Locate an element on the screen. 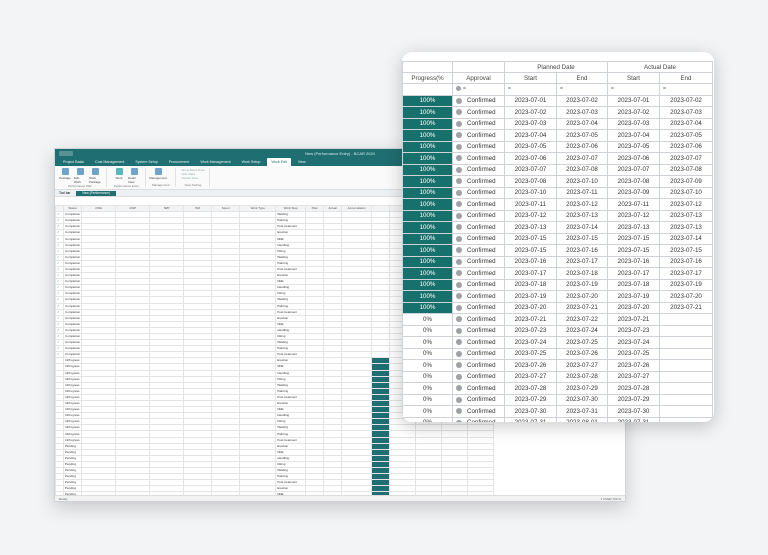 The image size is (768, 555). date-cell-p-start: 2023-07-27 is located at coordinates (530, 376).